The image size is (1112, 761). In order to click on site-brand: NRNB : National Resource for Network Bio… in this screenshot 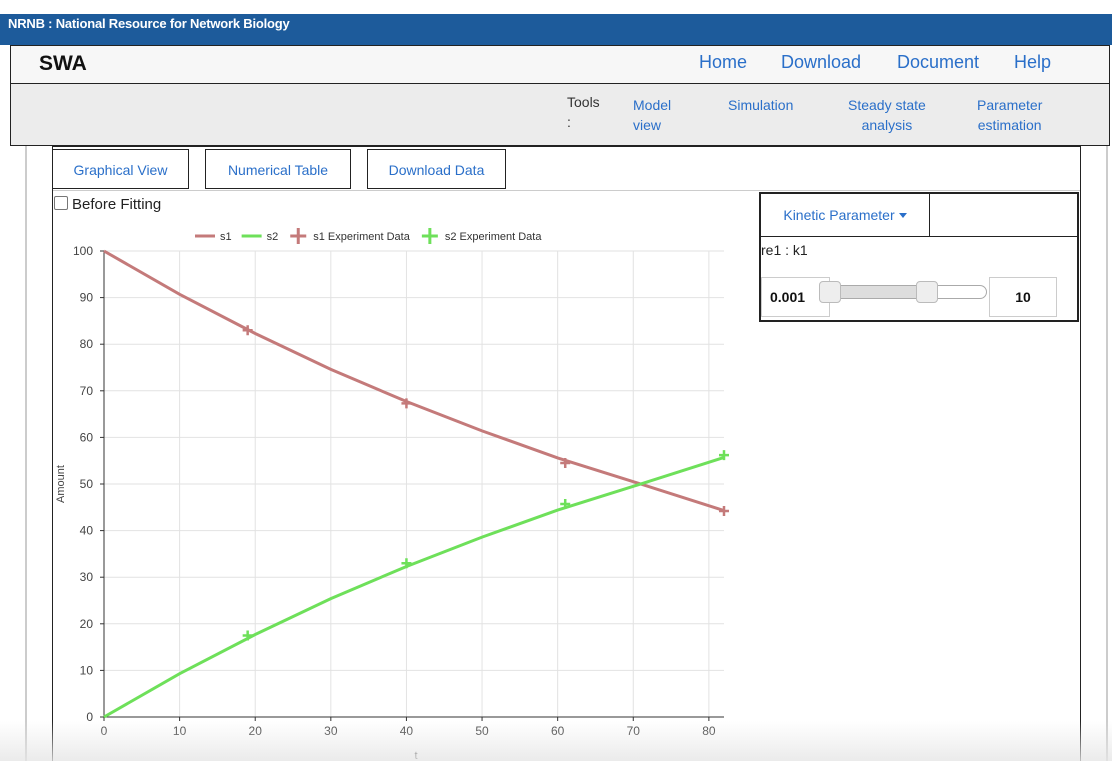, I will do `click(149, 23)`.